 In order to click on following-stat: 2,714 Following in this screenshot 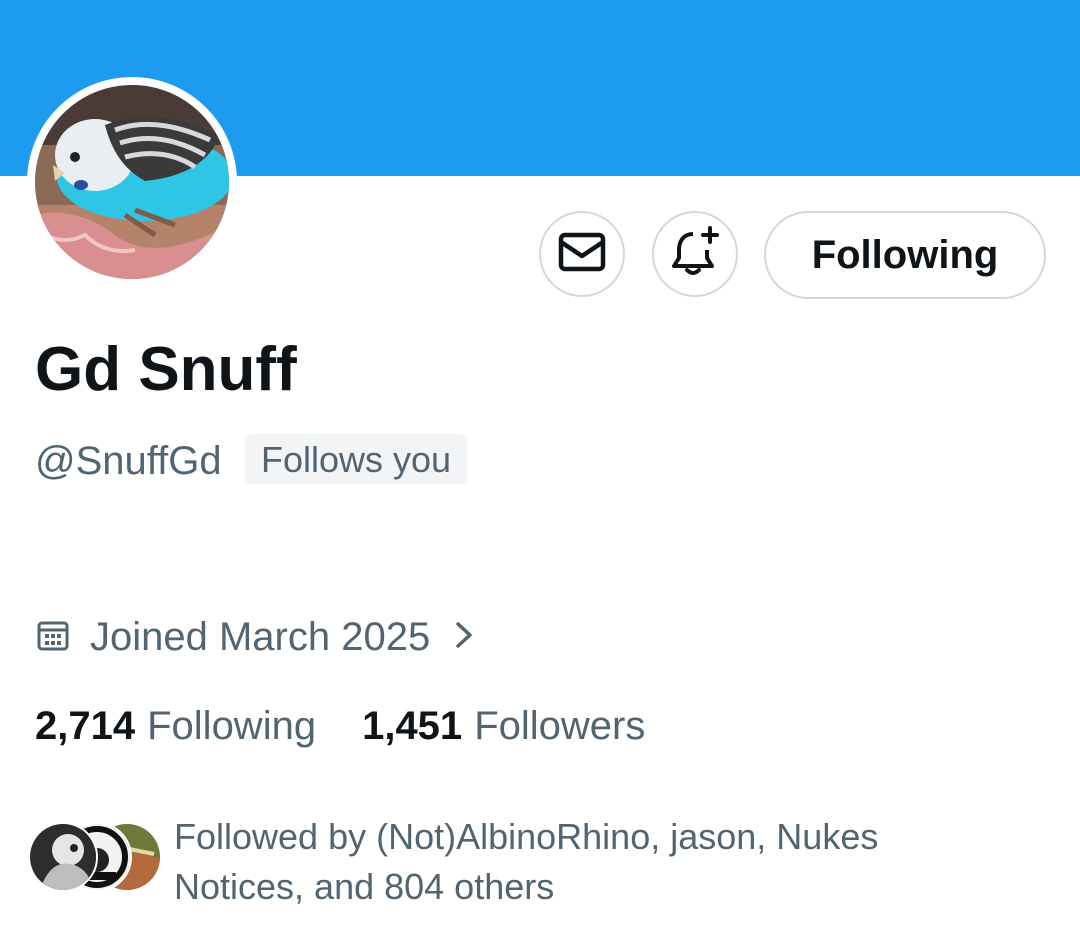, I will do `click(175, 726)`.